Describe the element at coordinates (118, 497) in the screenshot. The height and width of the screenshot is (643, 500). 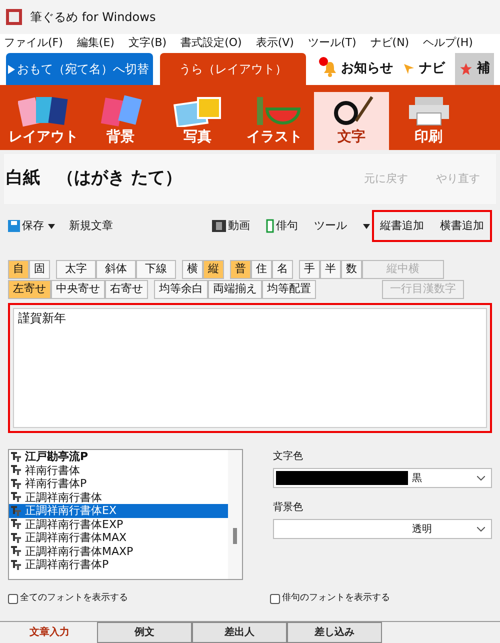
I see `font-list-item: 正調祥南行書体` at that location.